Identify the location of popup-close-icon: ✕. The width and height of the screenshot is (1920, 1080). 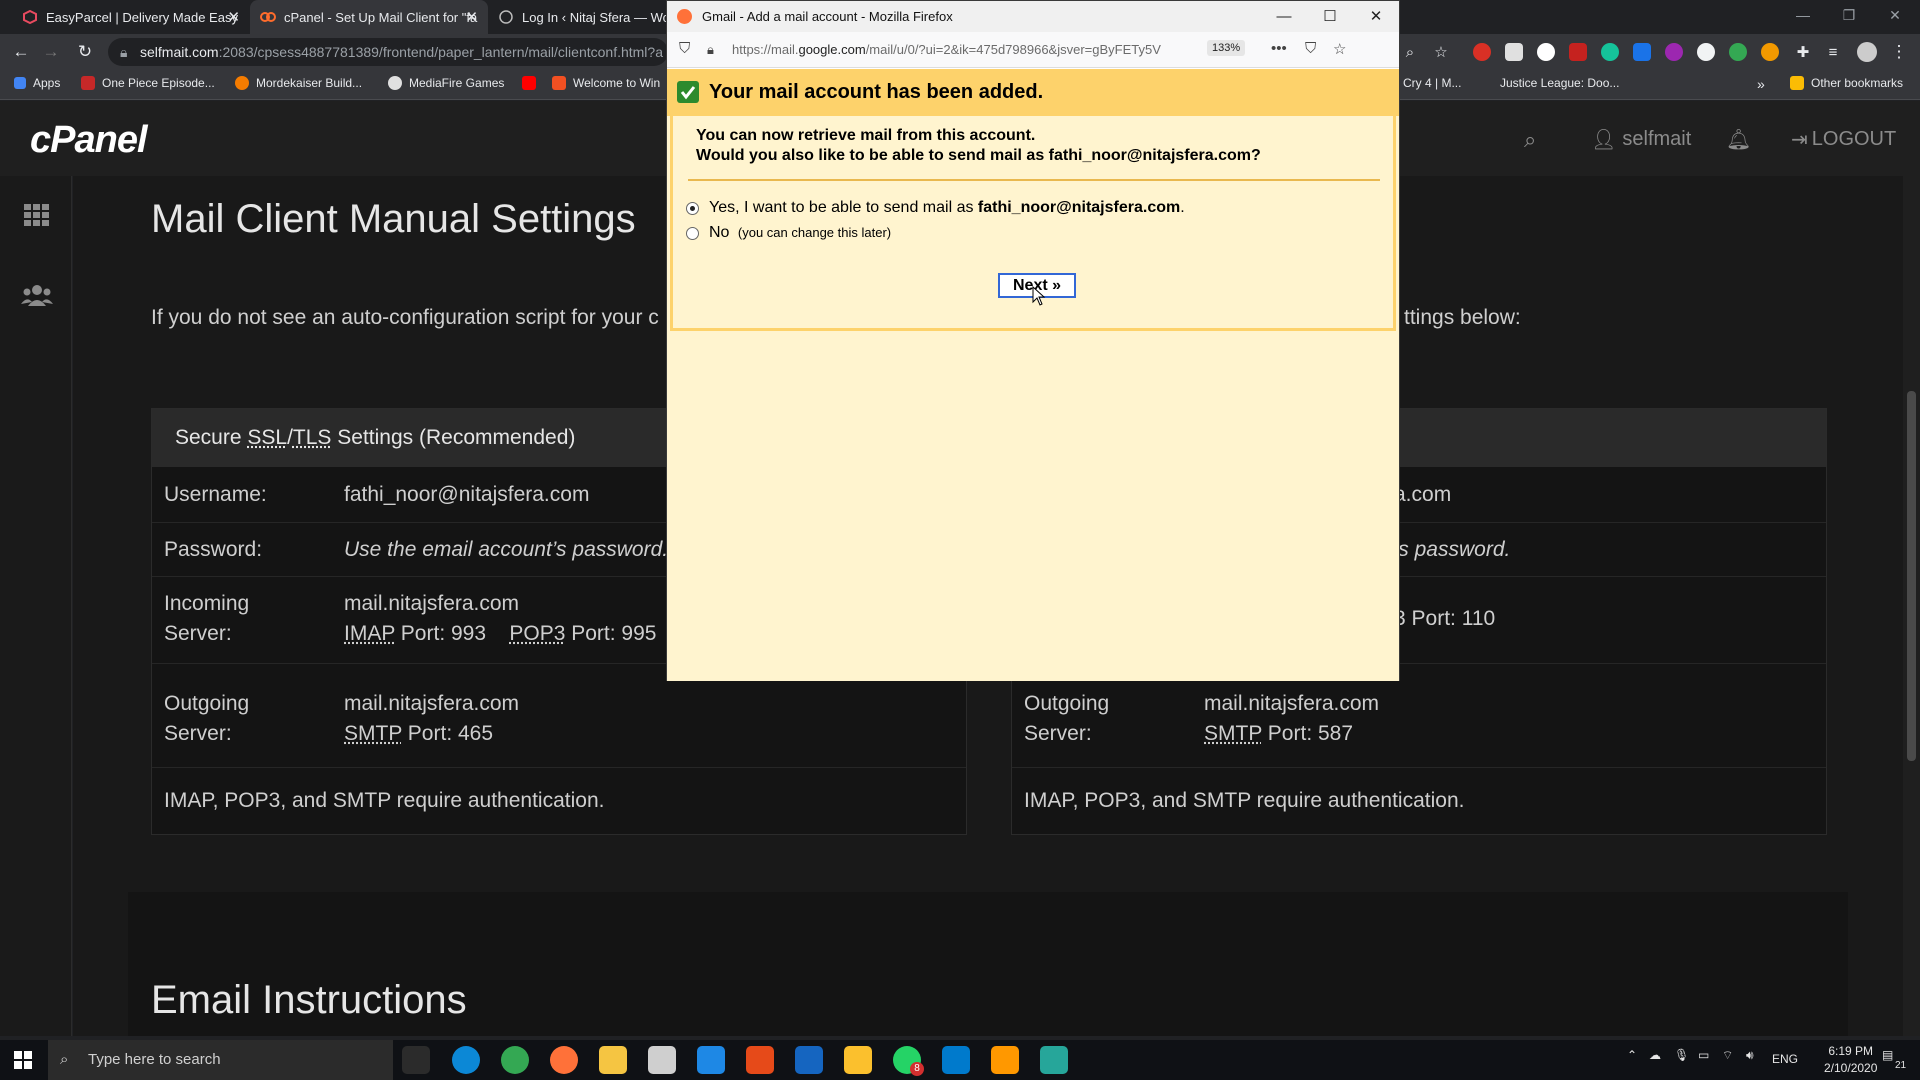
(1376, 16).